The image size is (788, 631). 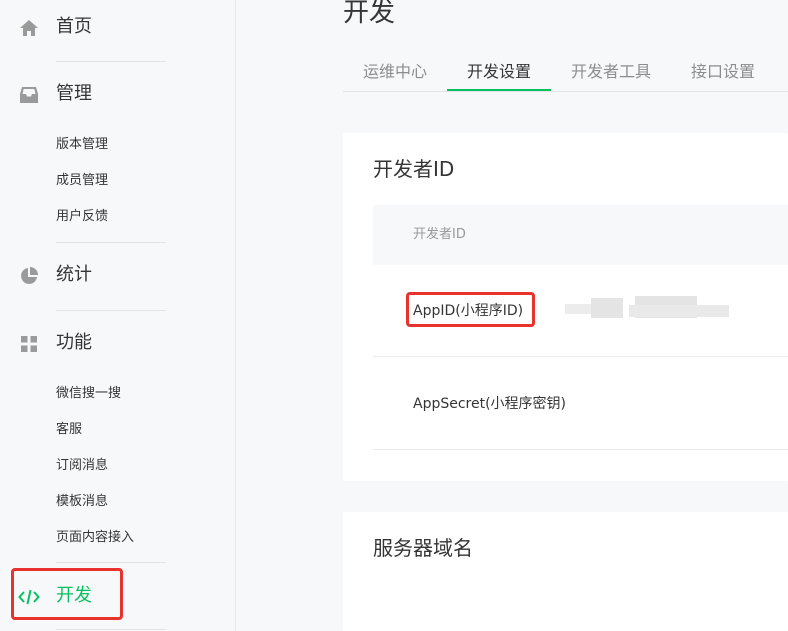 I want to click on grid-icon, so click(x=29, y=344).